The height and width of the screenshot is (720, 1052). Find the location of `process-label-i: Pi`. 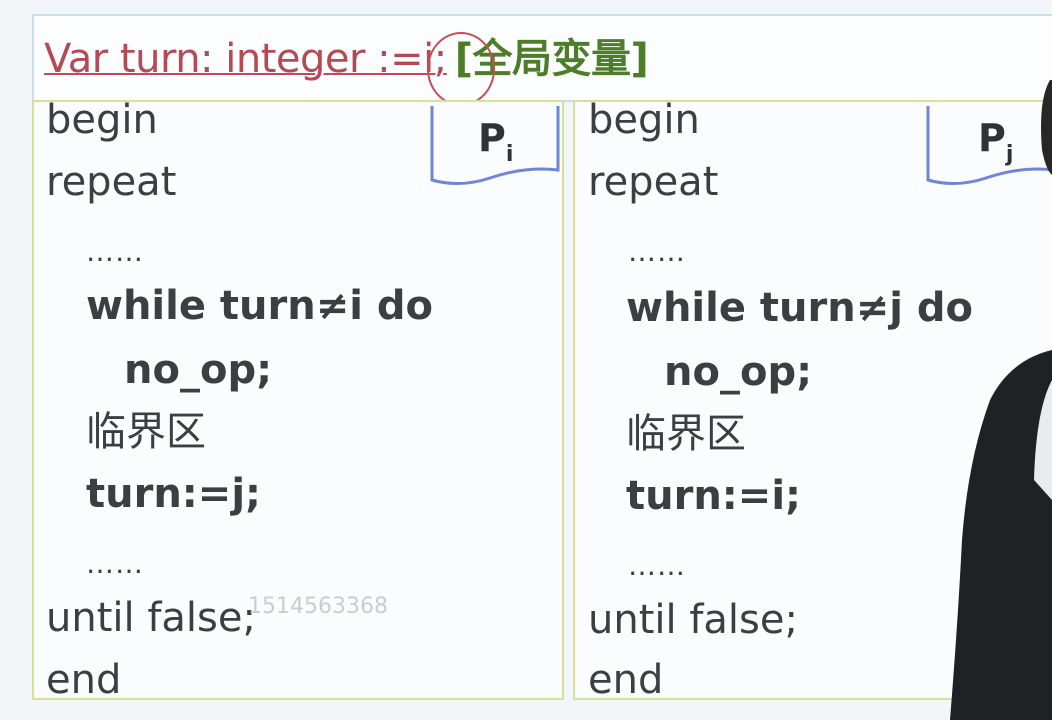

process-label-i: Pi is located at coordinates (495, 141).